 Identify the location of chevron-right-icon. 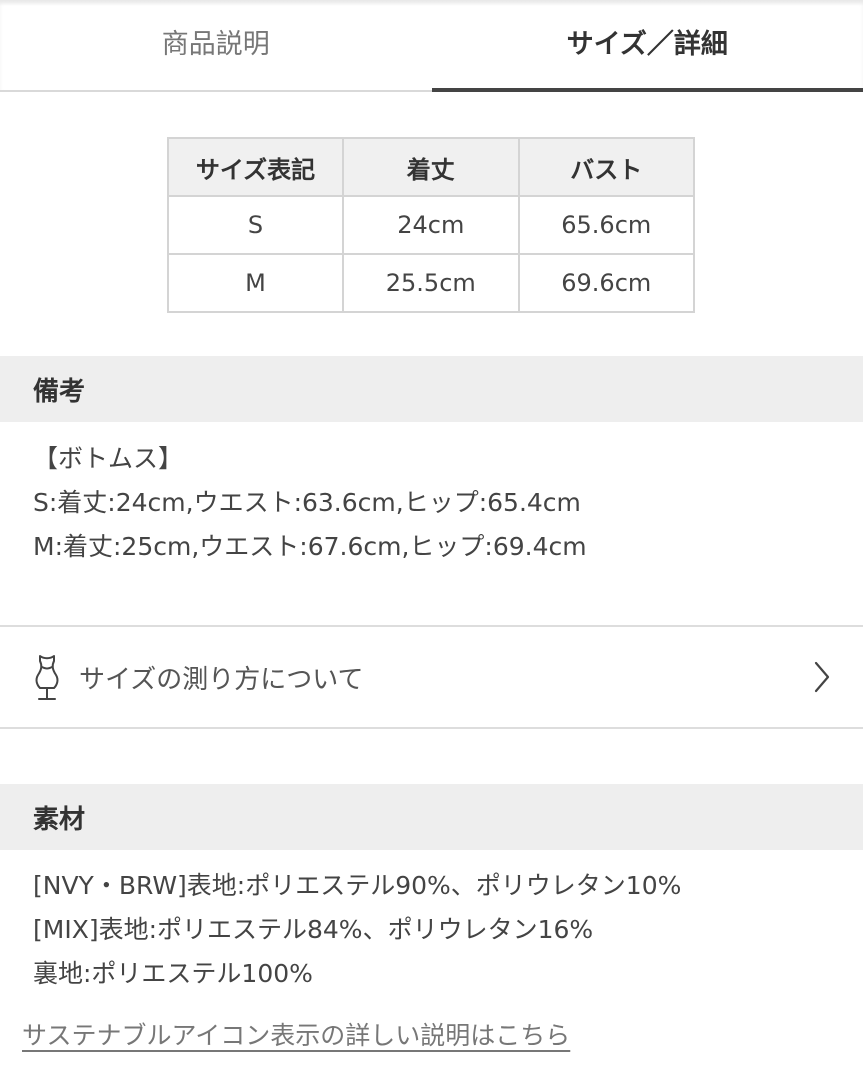
(822, 677).